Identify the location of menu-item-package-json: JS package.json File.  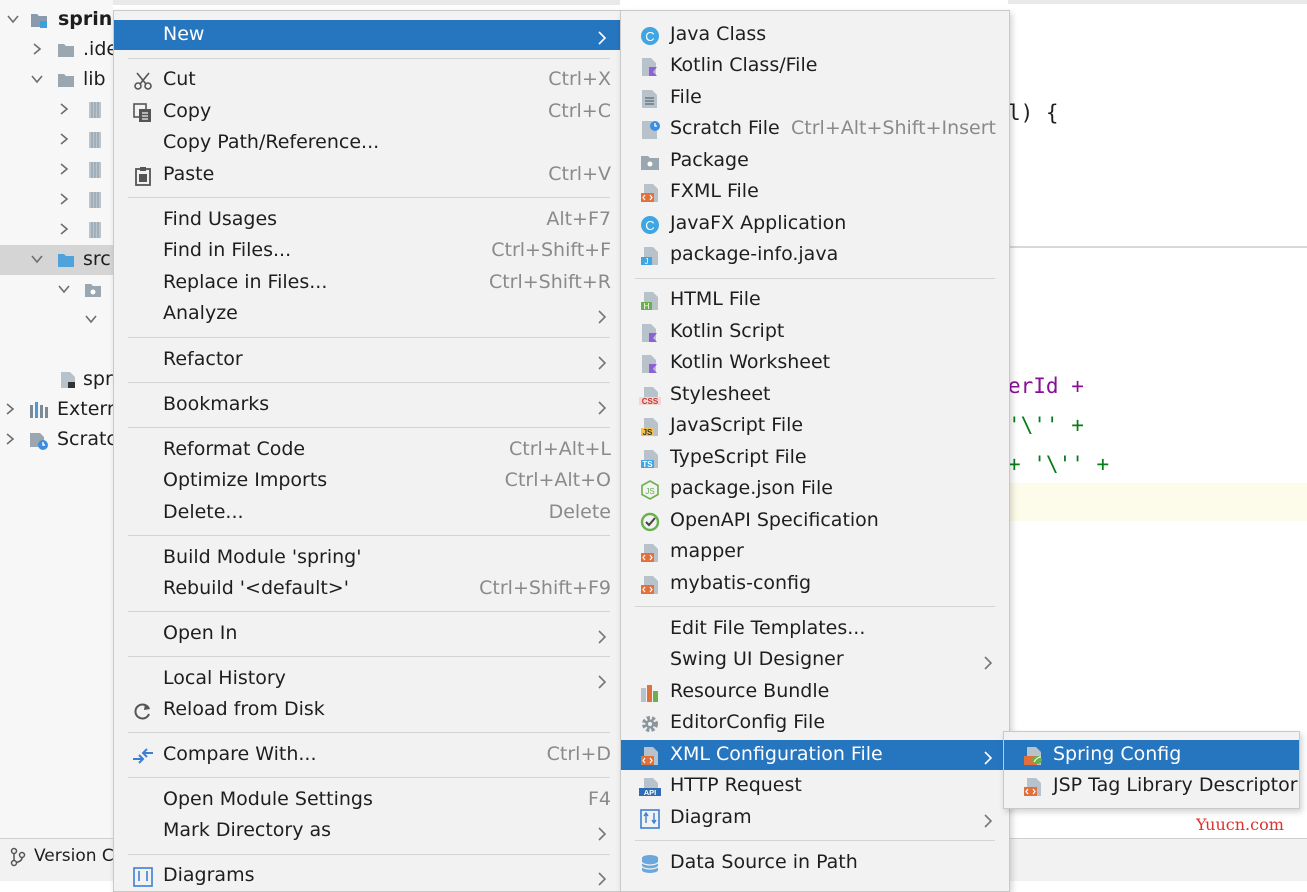
(815, 489).